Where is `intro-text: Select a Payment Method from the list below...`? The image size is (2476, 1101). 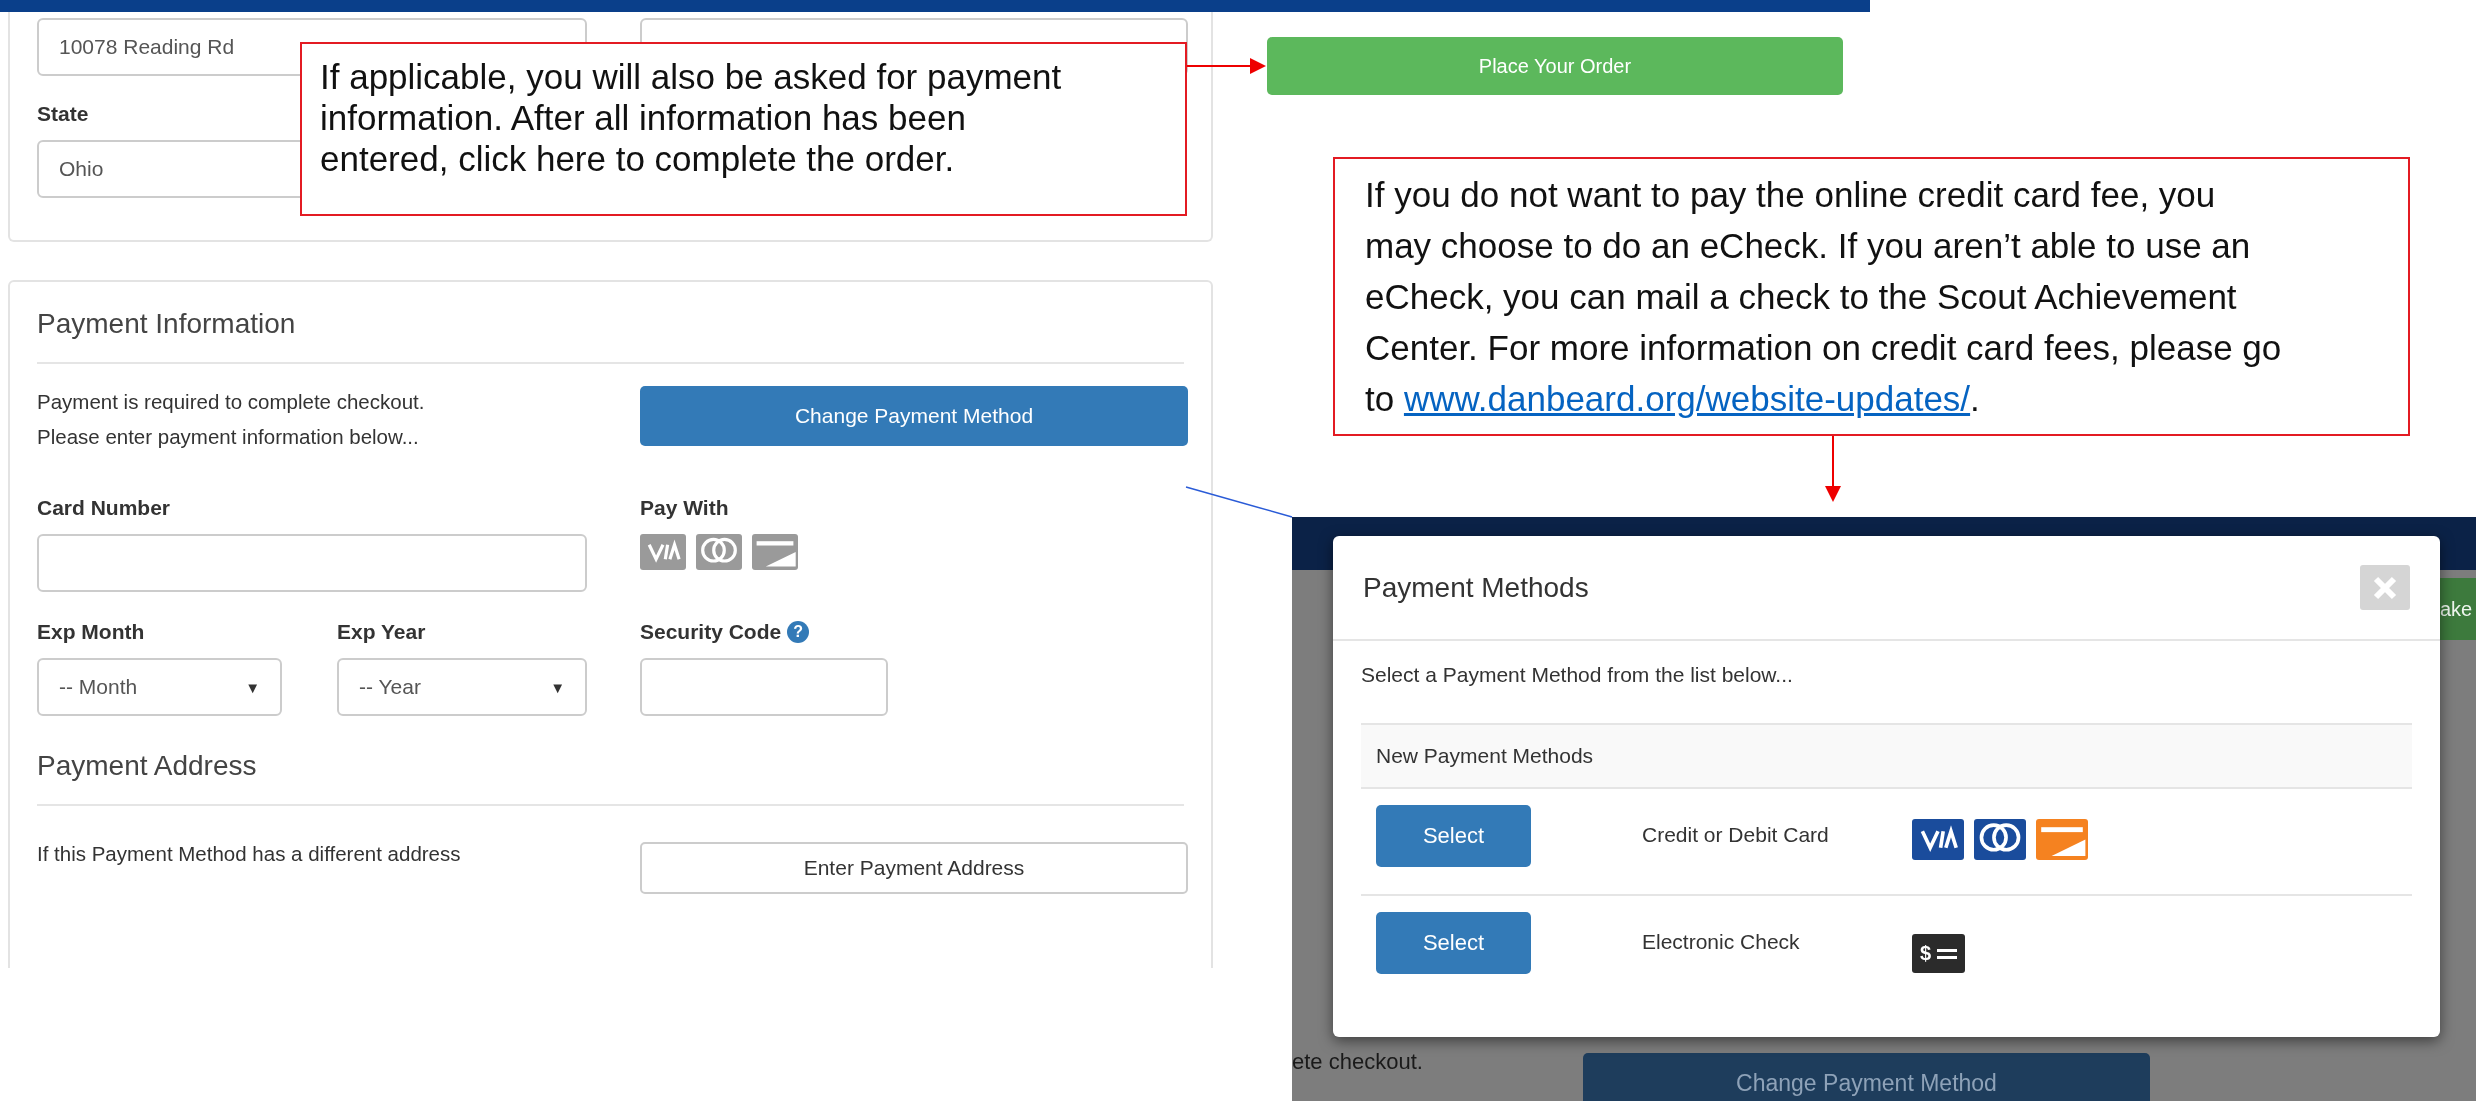 intro-text: Select a Payment Method from the list below... is located at coordinates (1577, 675).